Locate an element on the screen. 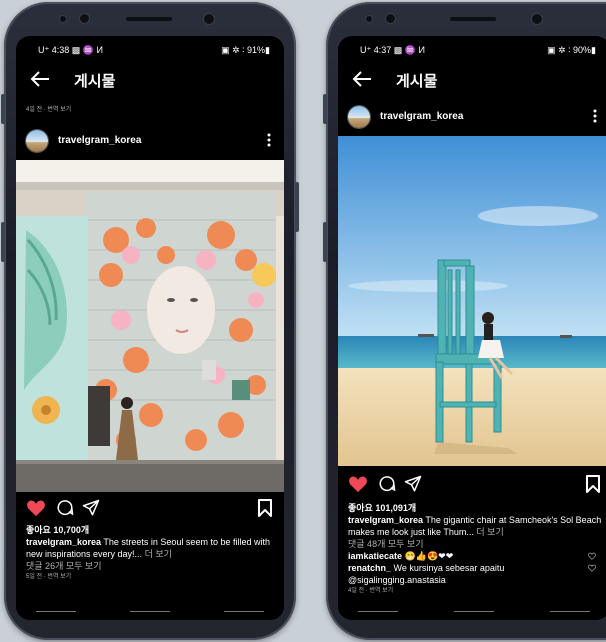 The image size is (606, 642). comment-row: iamkatiecate 😁👍😍❤❤ is located at coordinates (475, 556).